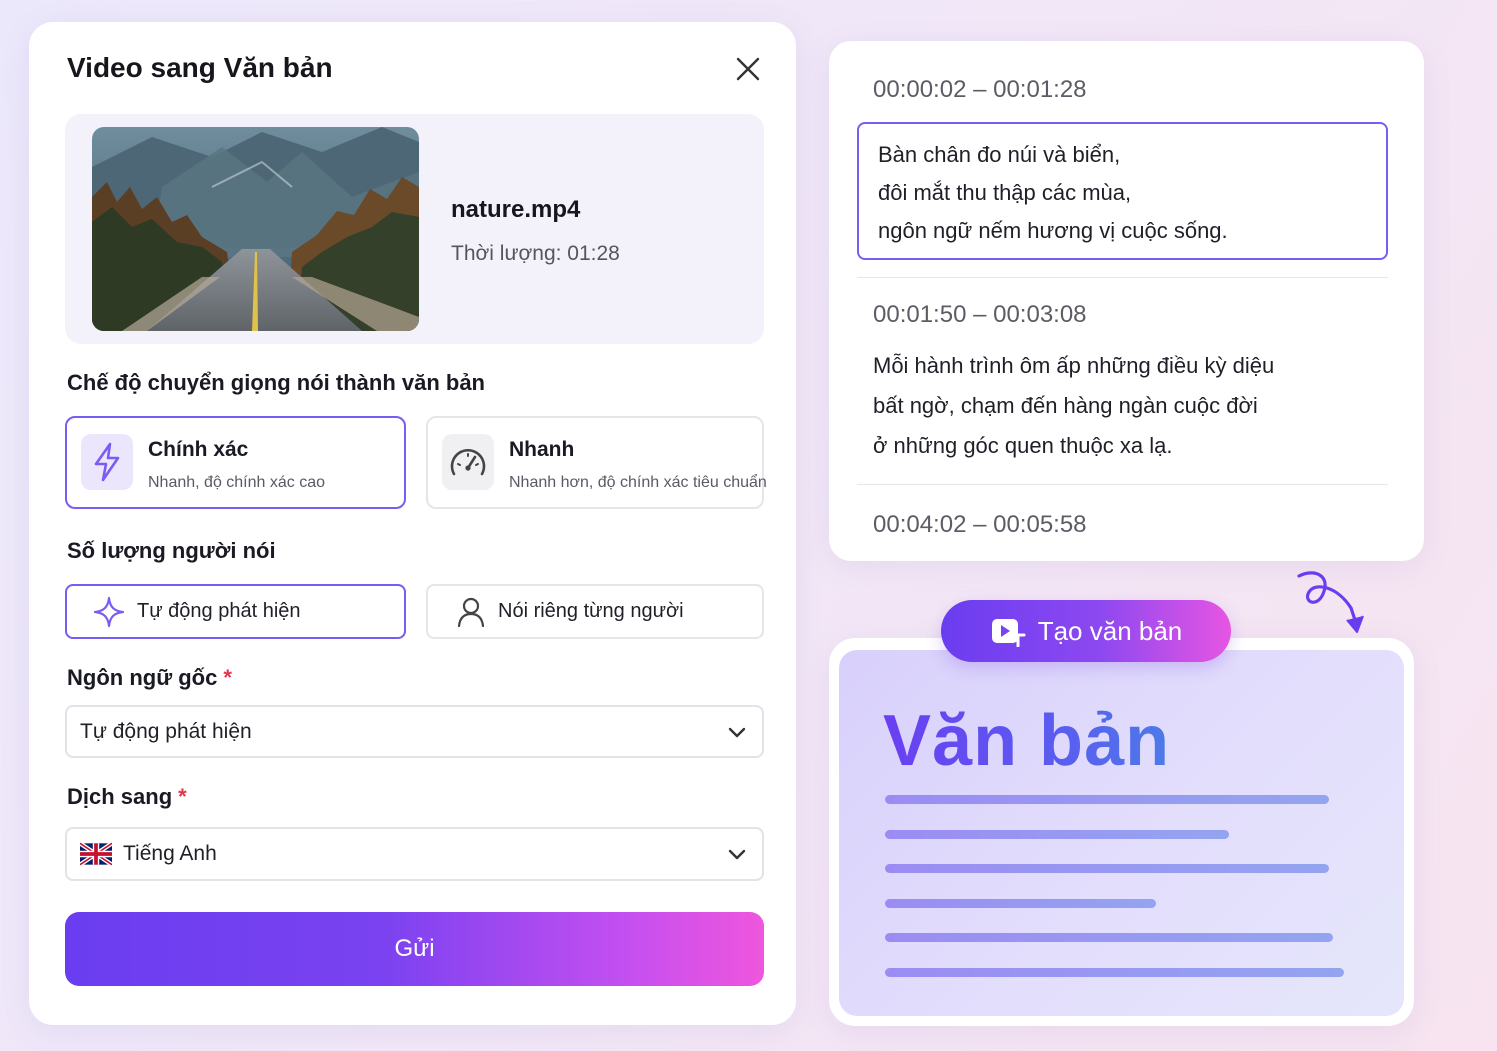 The height and width of the screenshot is (1051, 1497). I want to click on close-icon, so click(748, 69).